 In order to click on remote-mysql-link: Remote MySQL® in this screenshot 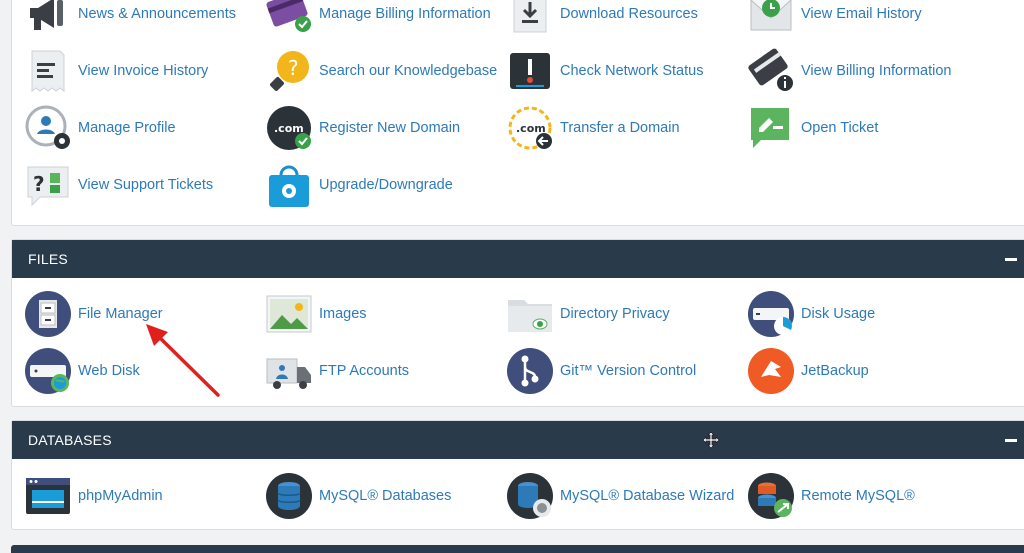, I will do `click(831, 496)`.